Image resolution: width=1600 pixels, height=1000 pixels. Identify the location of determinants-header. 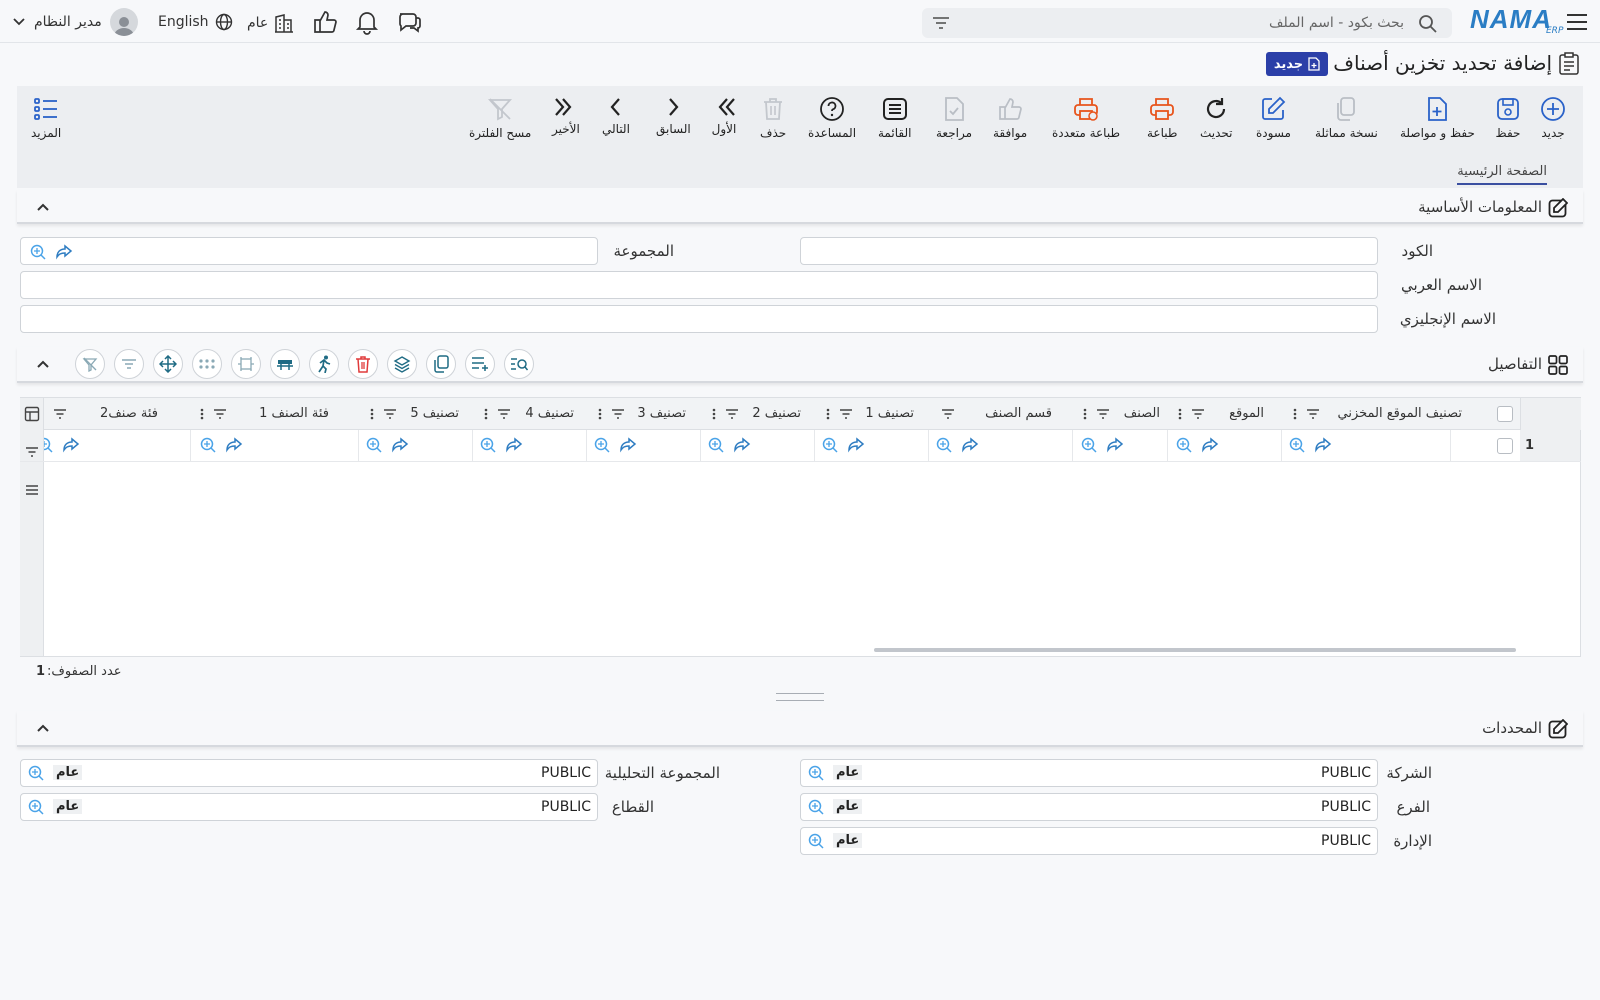
(800, 729).